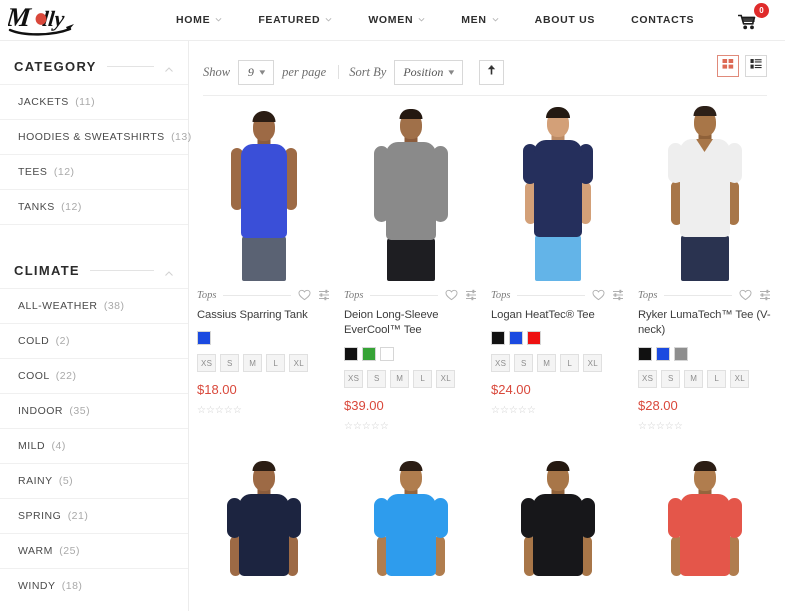  What do you see at coordinates (428, 72) in the screenshot?
I see `sort-by-select: Position ▾` at bounding box center [428, 72].